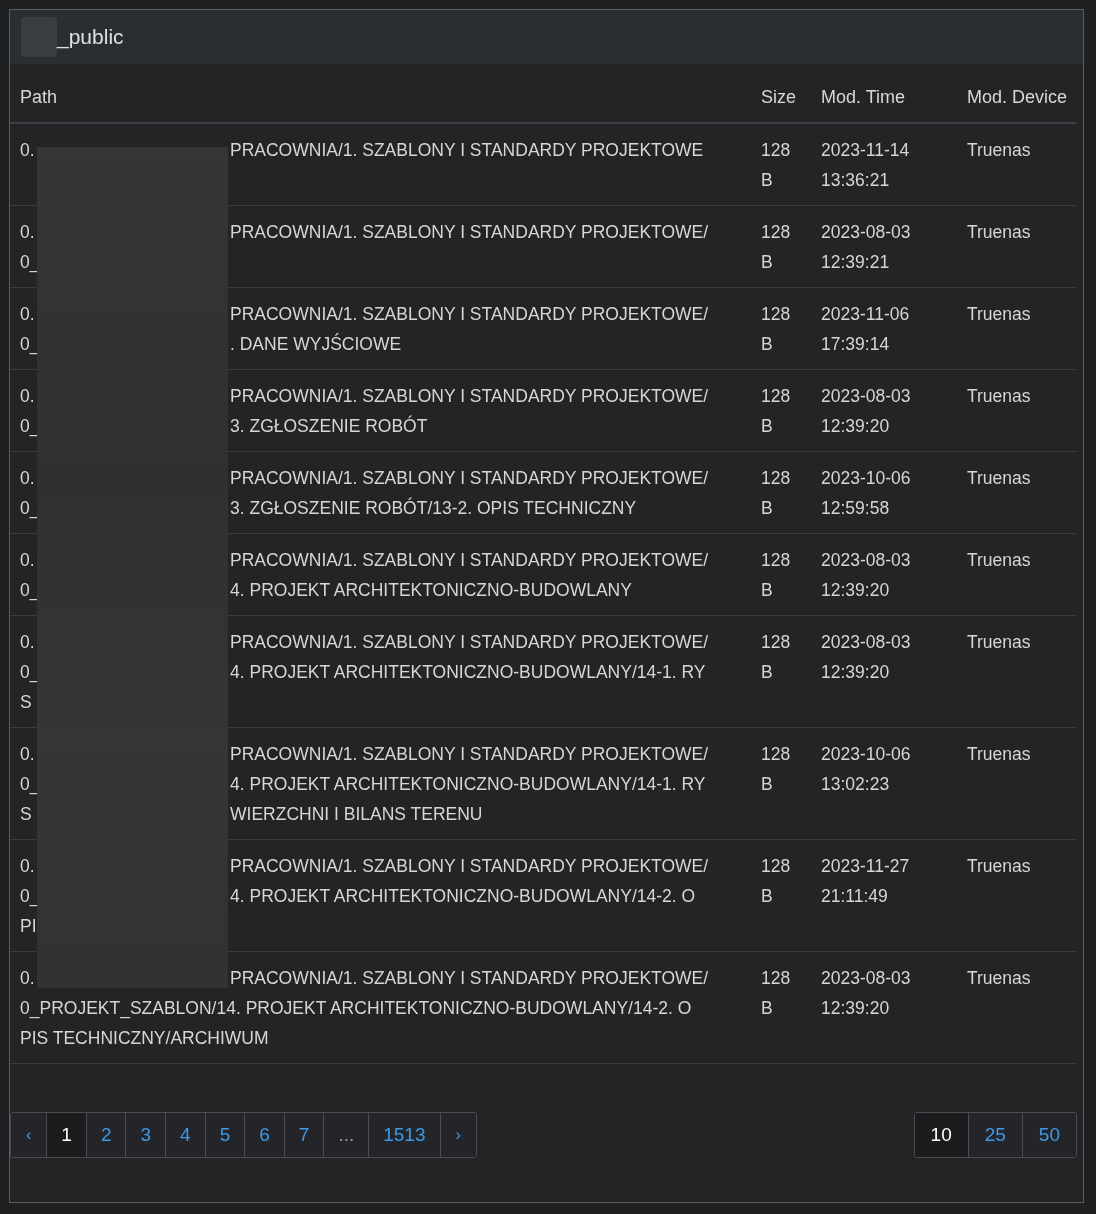  Describe the element at coordinates (356, 814) in the screenshot. I see `path-text: WIERZCHNI I BILANS TERENU` at that location.